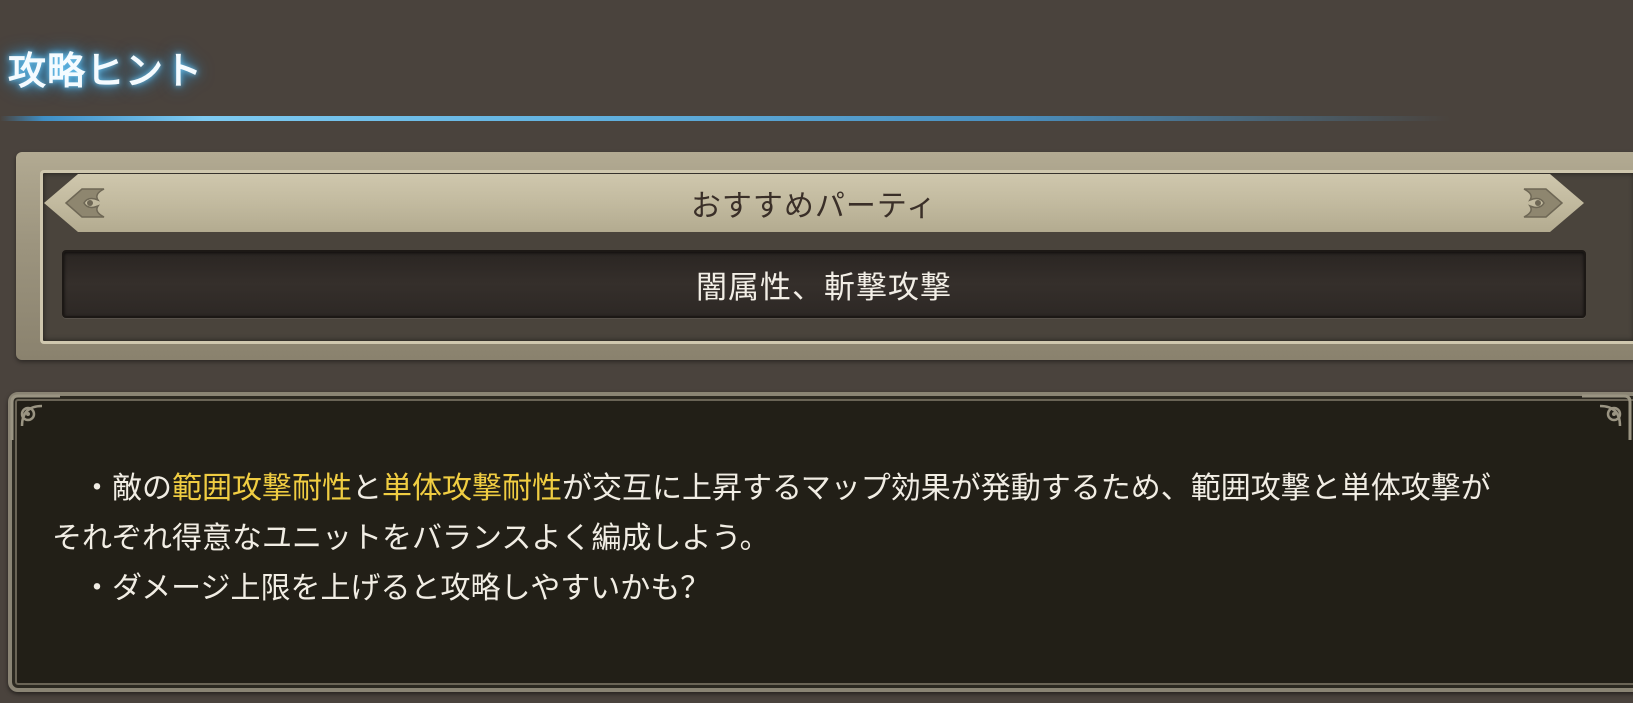 The image size is (1633, 703). Describe the element at coordinates (112, 488) in the screenshot. I see `hint-line-1-prefix: ・敵の` at that location.